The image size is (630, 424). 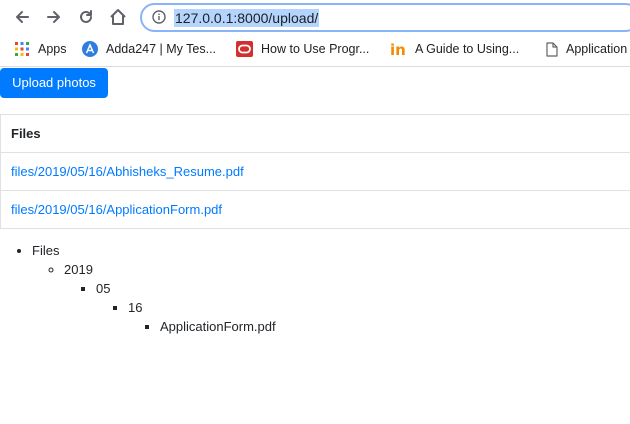 What do you see at coordinates (22, 49) in the screenshot?
I see `apps-grid-icon` at bounding box center [22, 49].